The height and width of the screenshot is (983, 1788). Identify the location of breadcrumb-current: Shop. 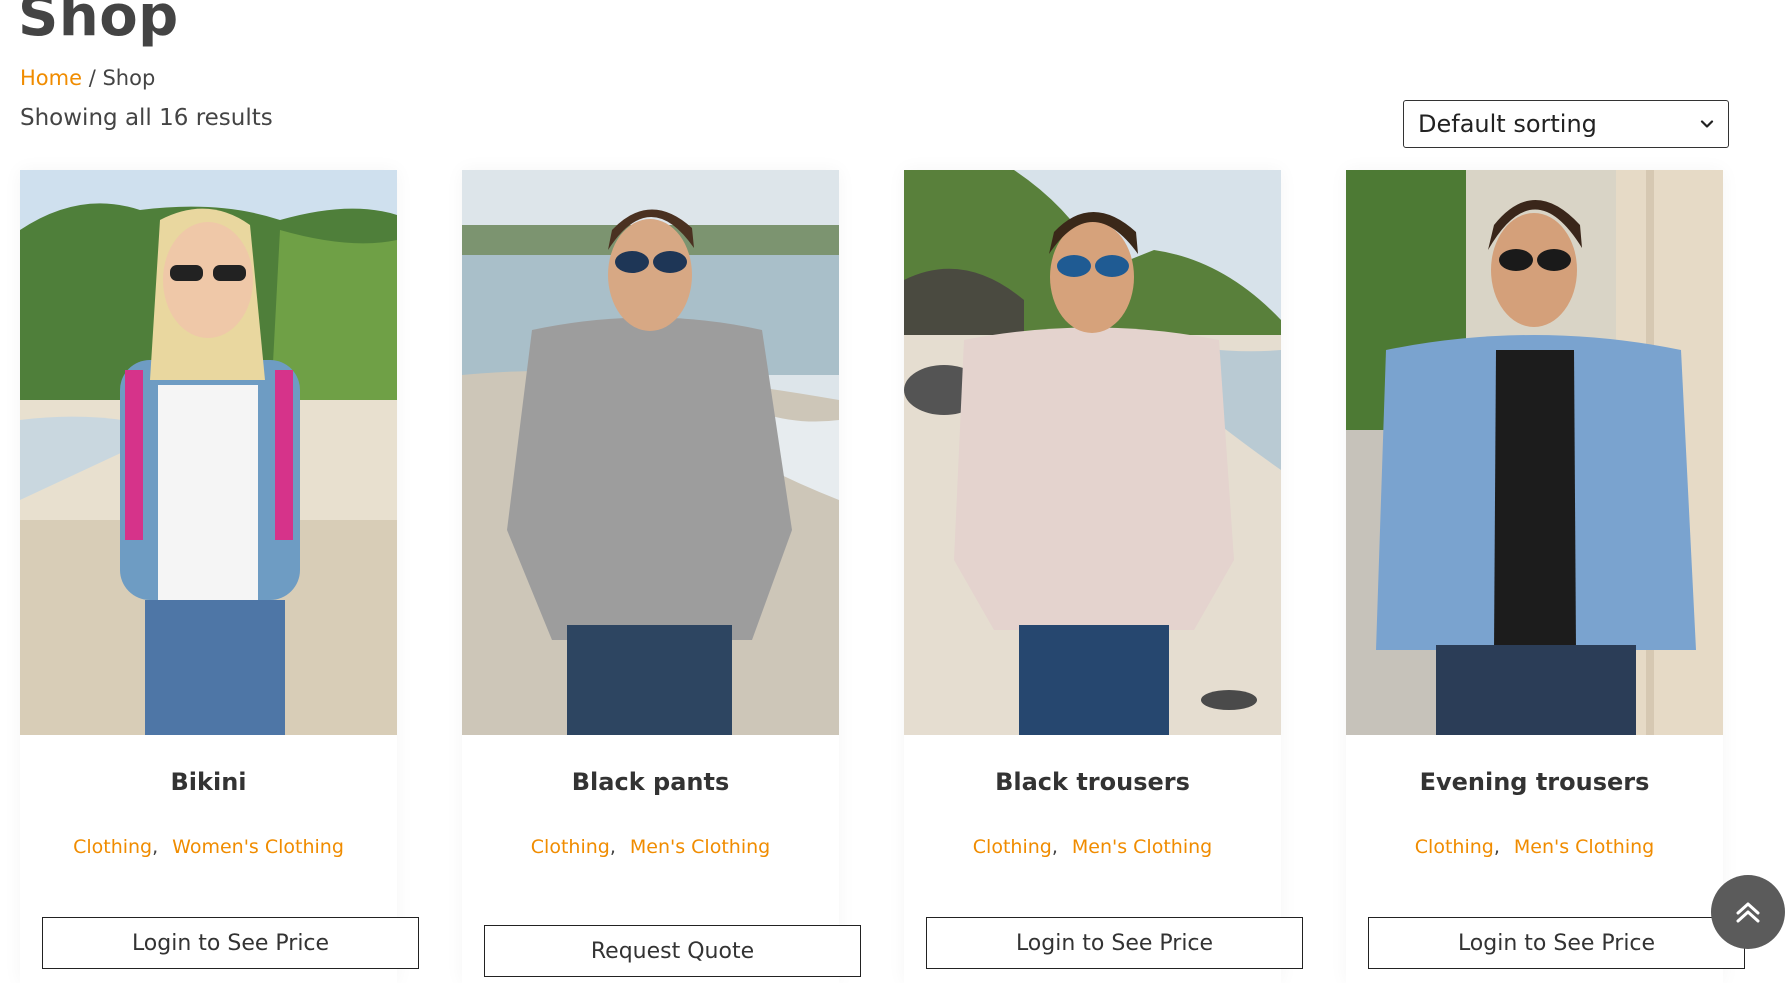
(129, 78).